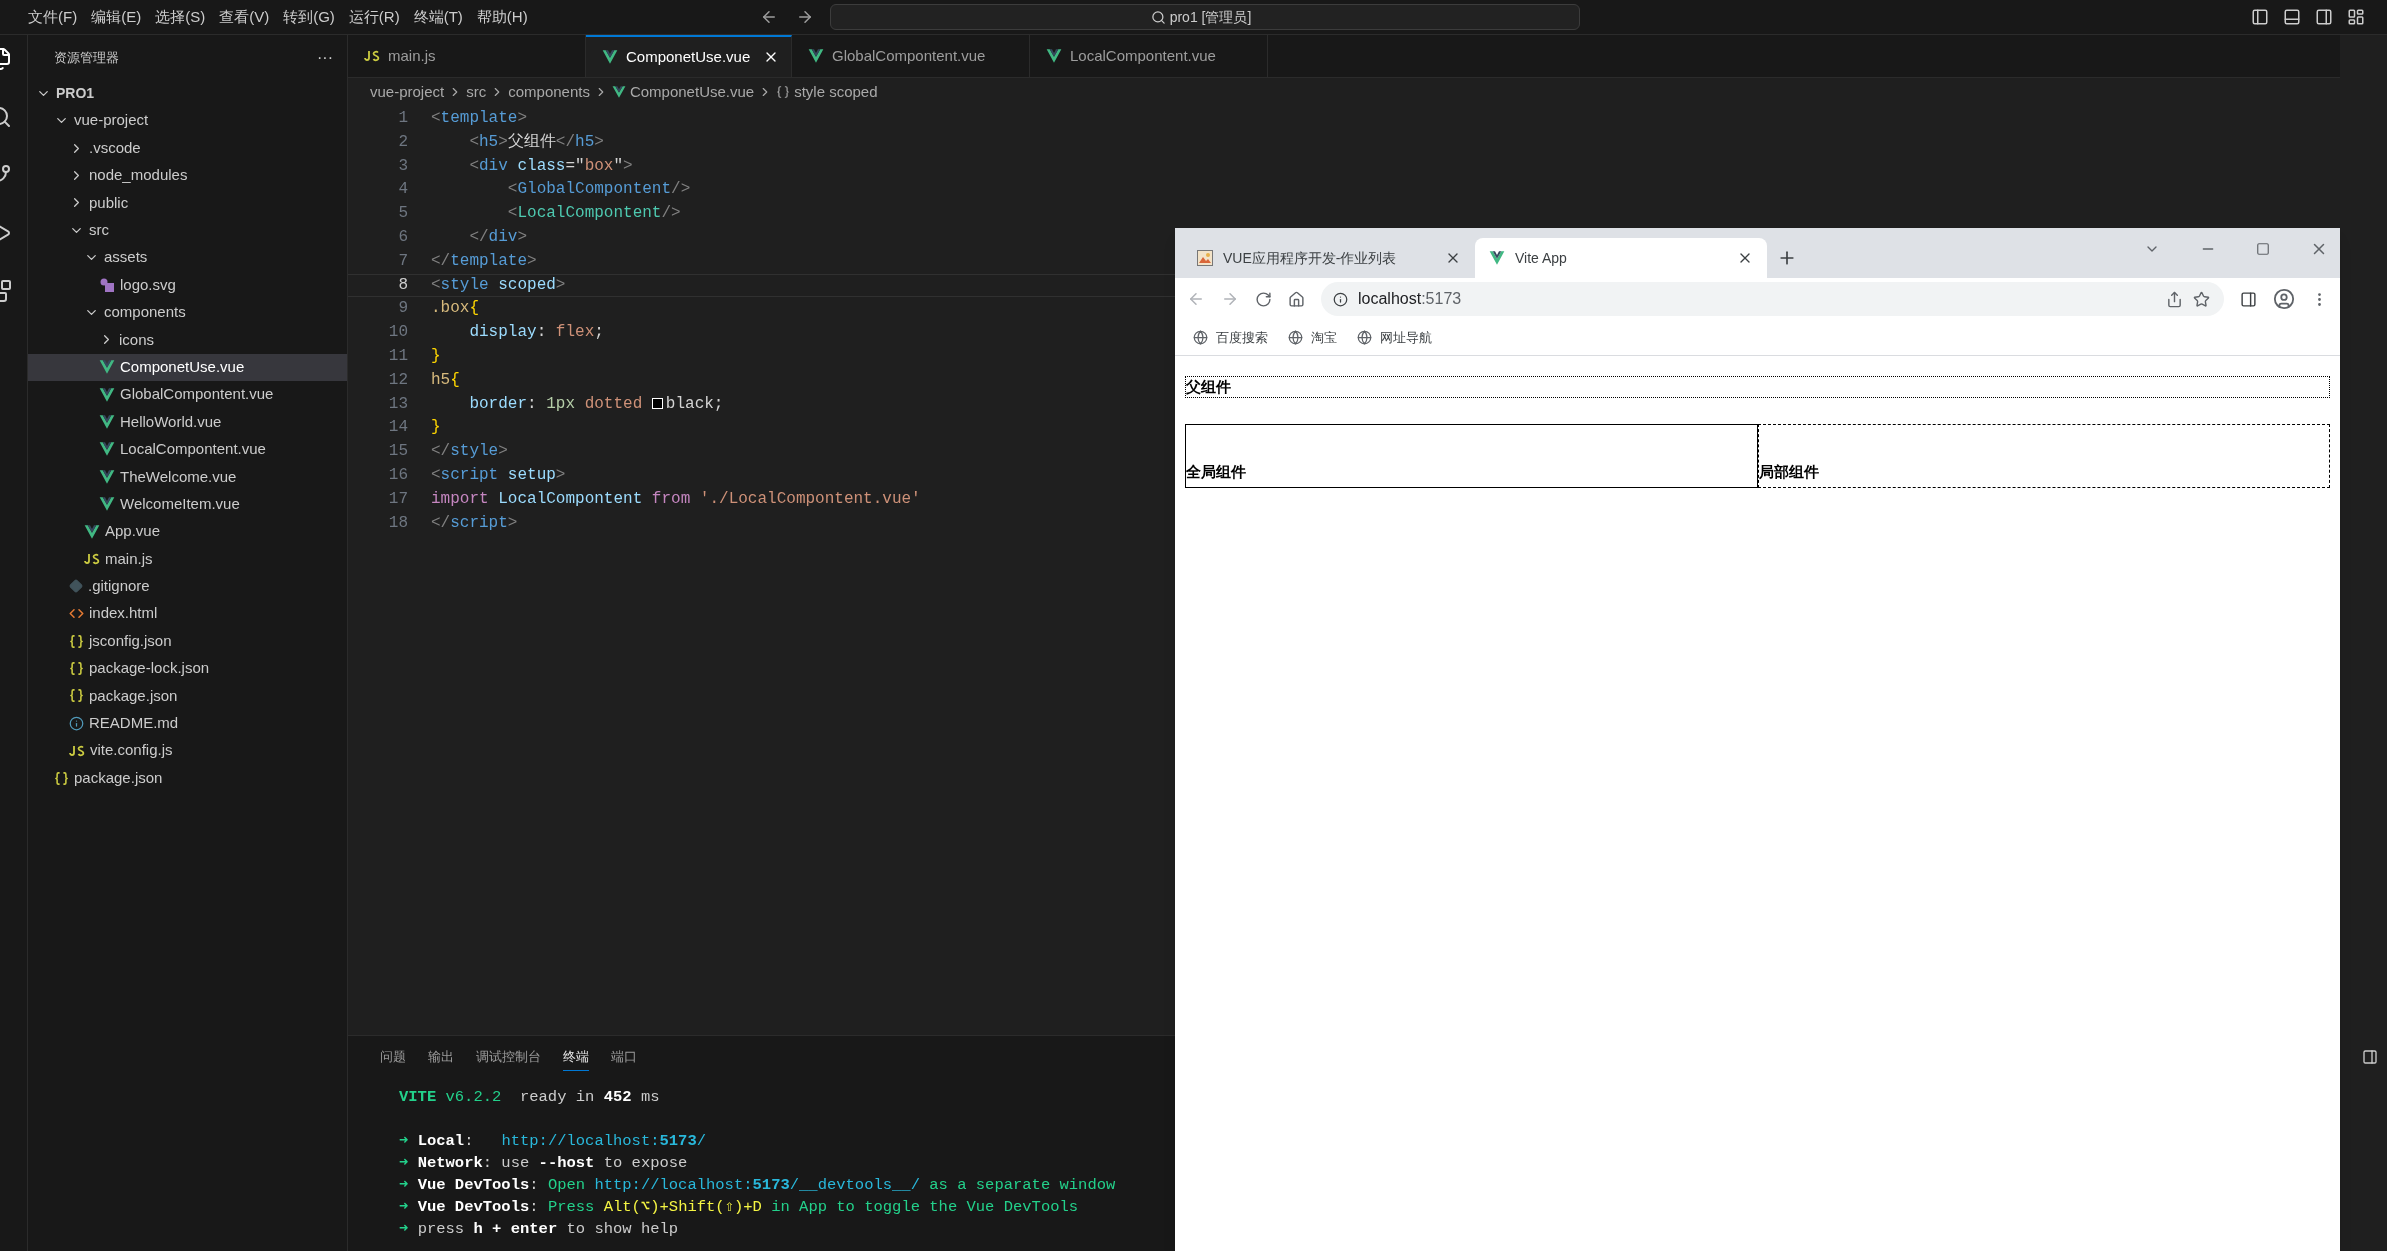 The image size is (2387, 1251). What do you see at coordinates (187, 477) in the screenshot?
I see `tree-item: TheWelcome.vue` at bounding box center [187, 477].